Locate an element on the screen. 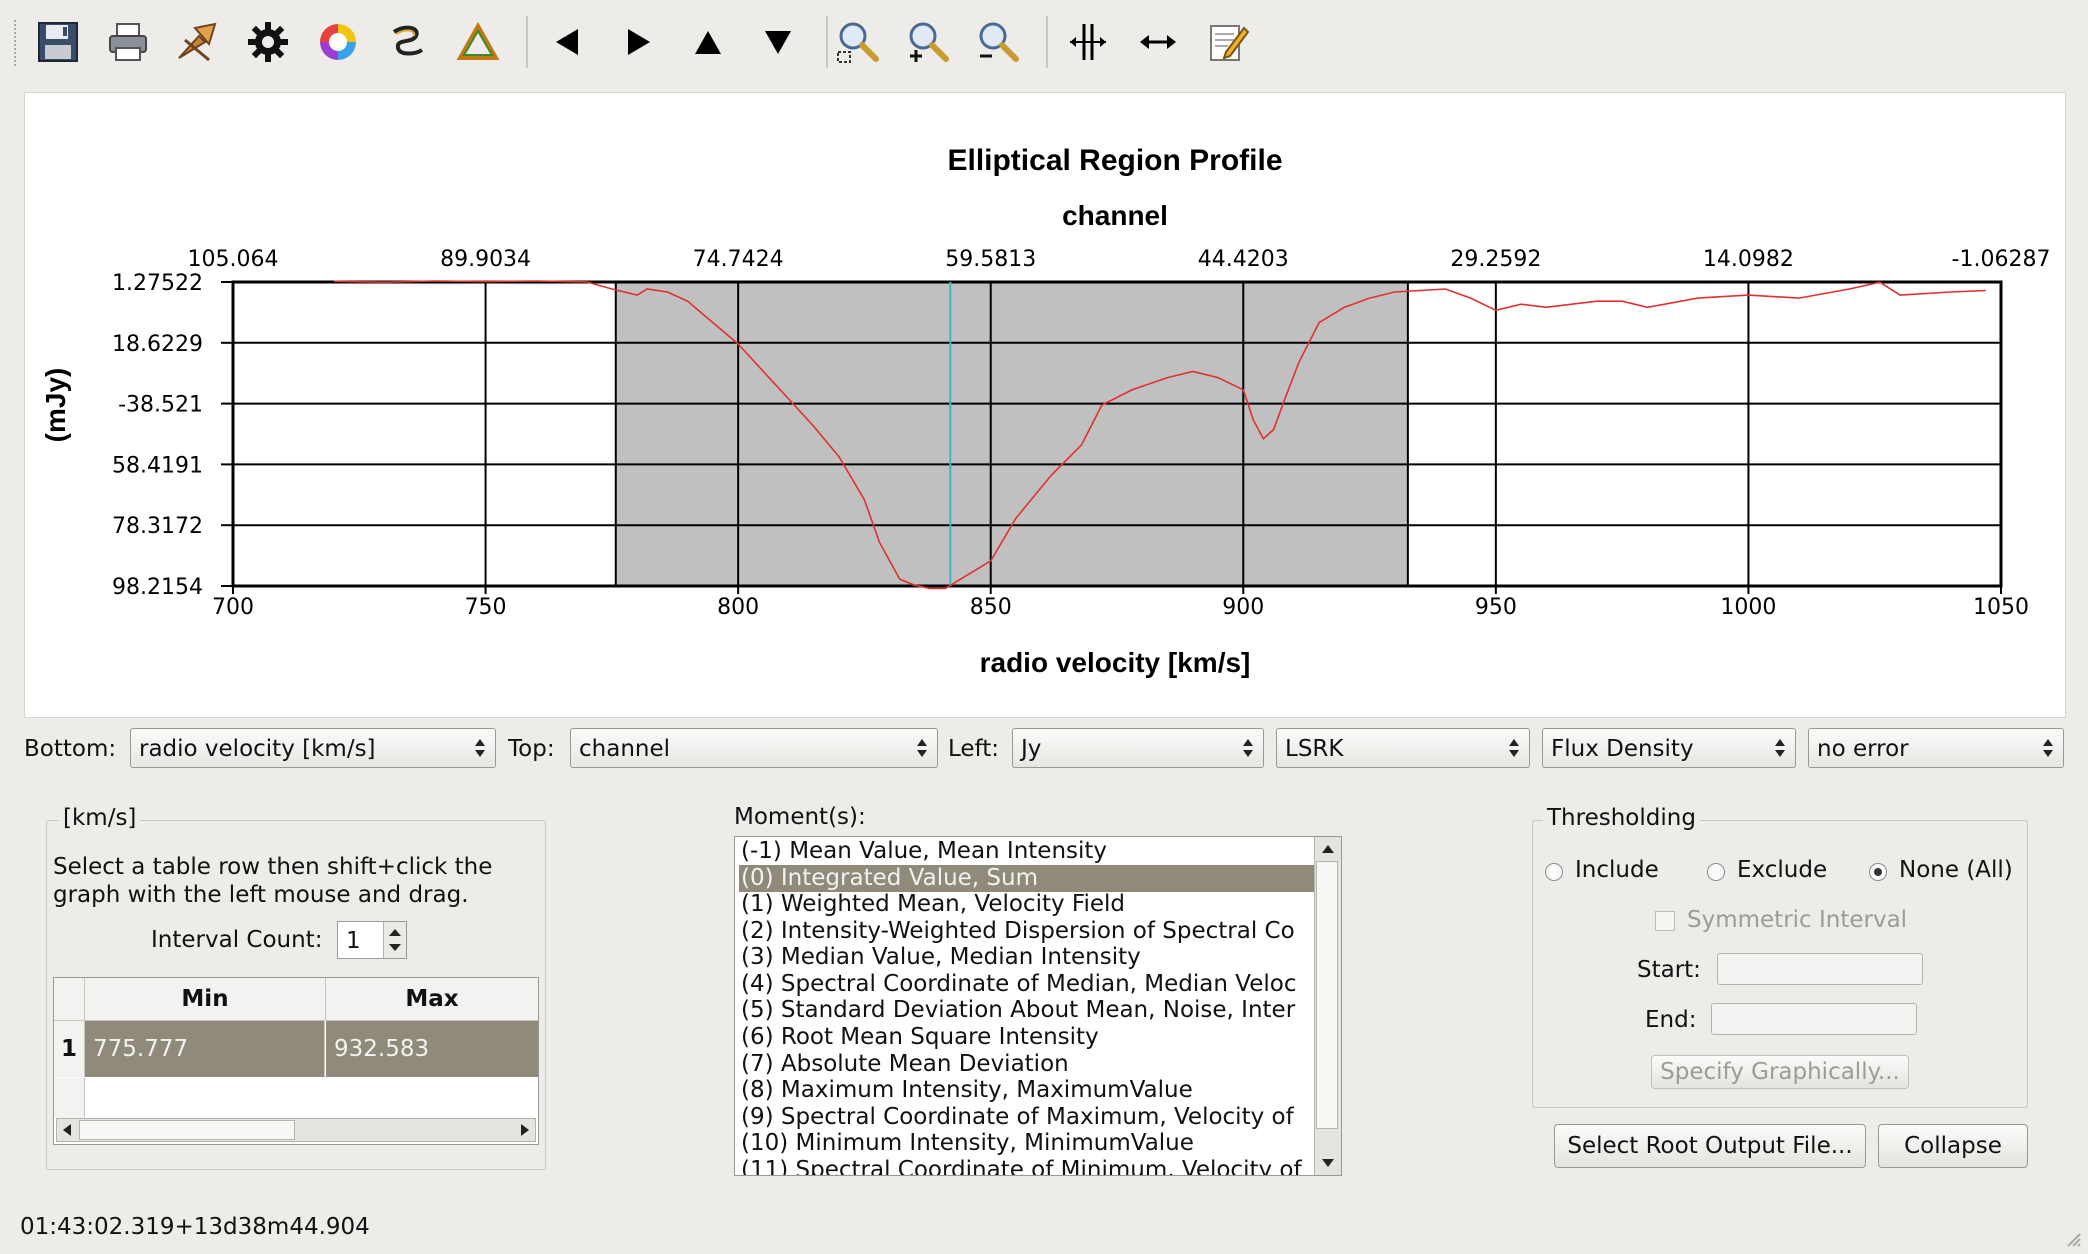  x-tick-label: 800 is located at coordinates (738, 607).